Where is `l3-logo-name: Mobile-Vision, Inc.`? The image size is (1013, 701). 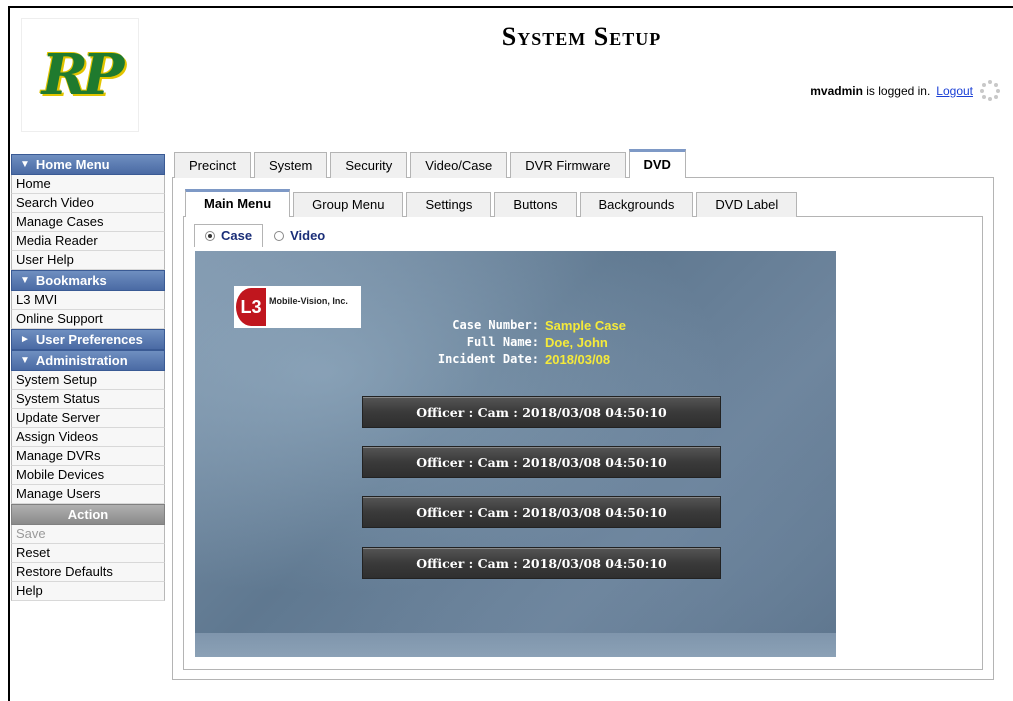
l3-logo-name: Mobile-Vision, Inc. is located at coordinates (308, 301).